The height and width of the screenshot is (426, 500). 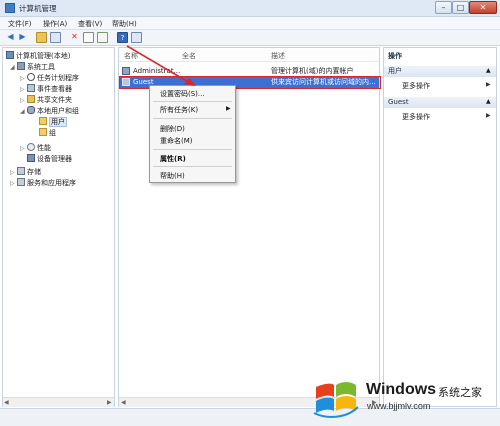 I want to click on watermark-brand: Windows, so click(x=401, y=389).